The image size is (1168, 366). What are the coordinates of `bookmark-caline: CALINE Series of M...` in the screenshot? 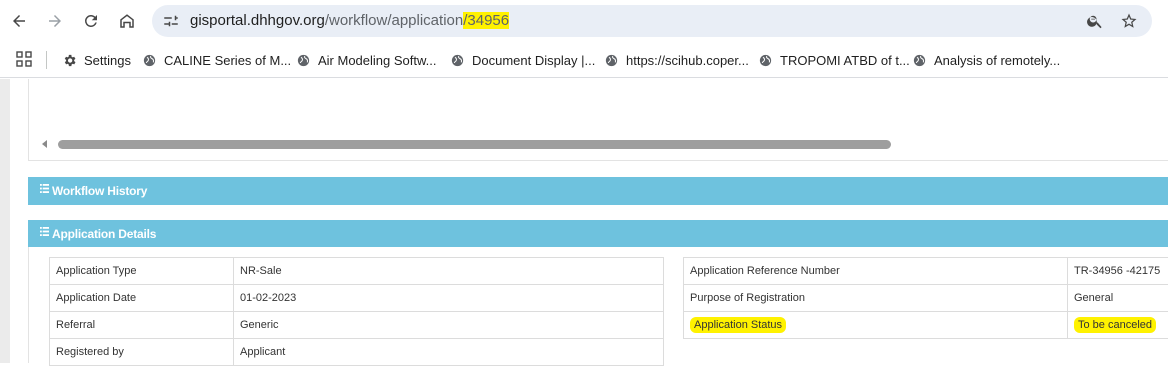 It's located at (216, 60).